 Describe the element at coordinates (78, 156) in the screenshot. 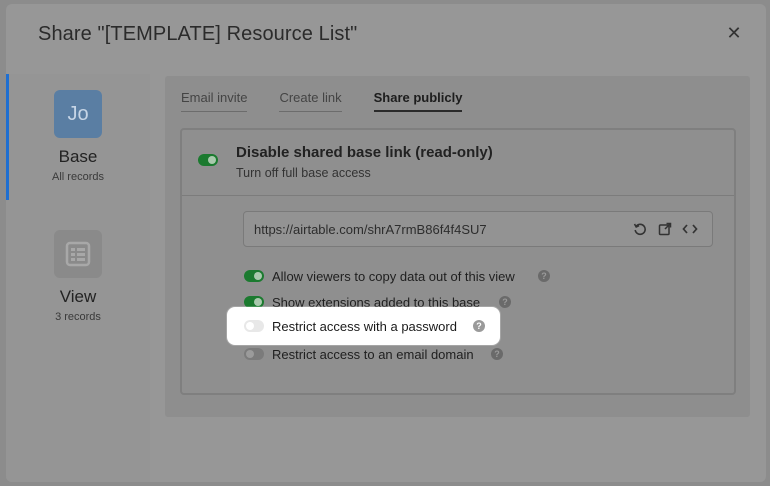

I see `sidebar-item-label: Base` at that location.